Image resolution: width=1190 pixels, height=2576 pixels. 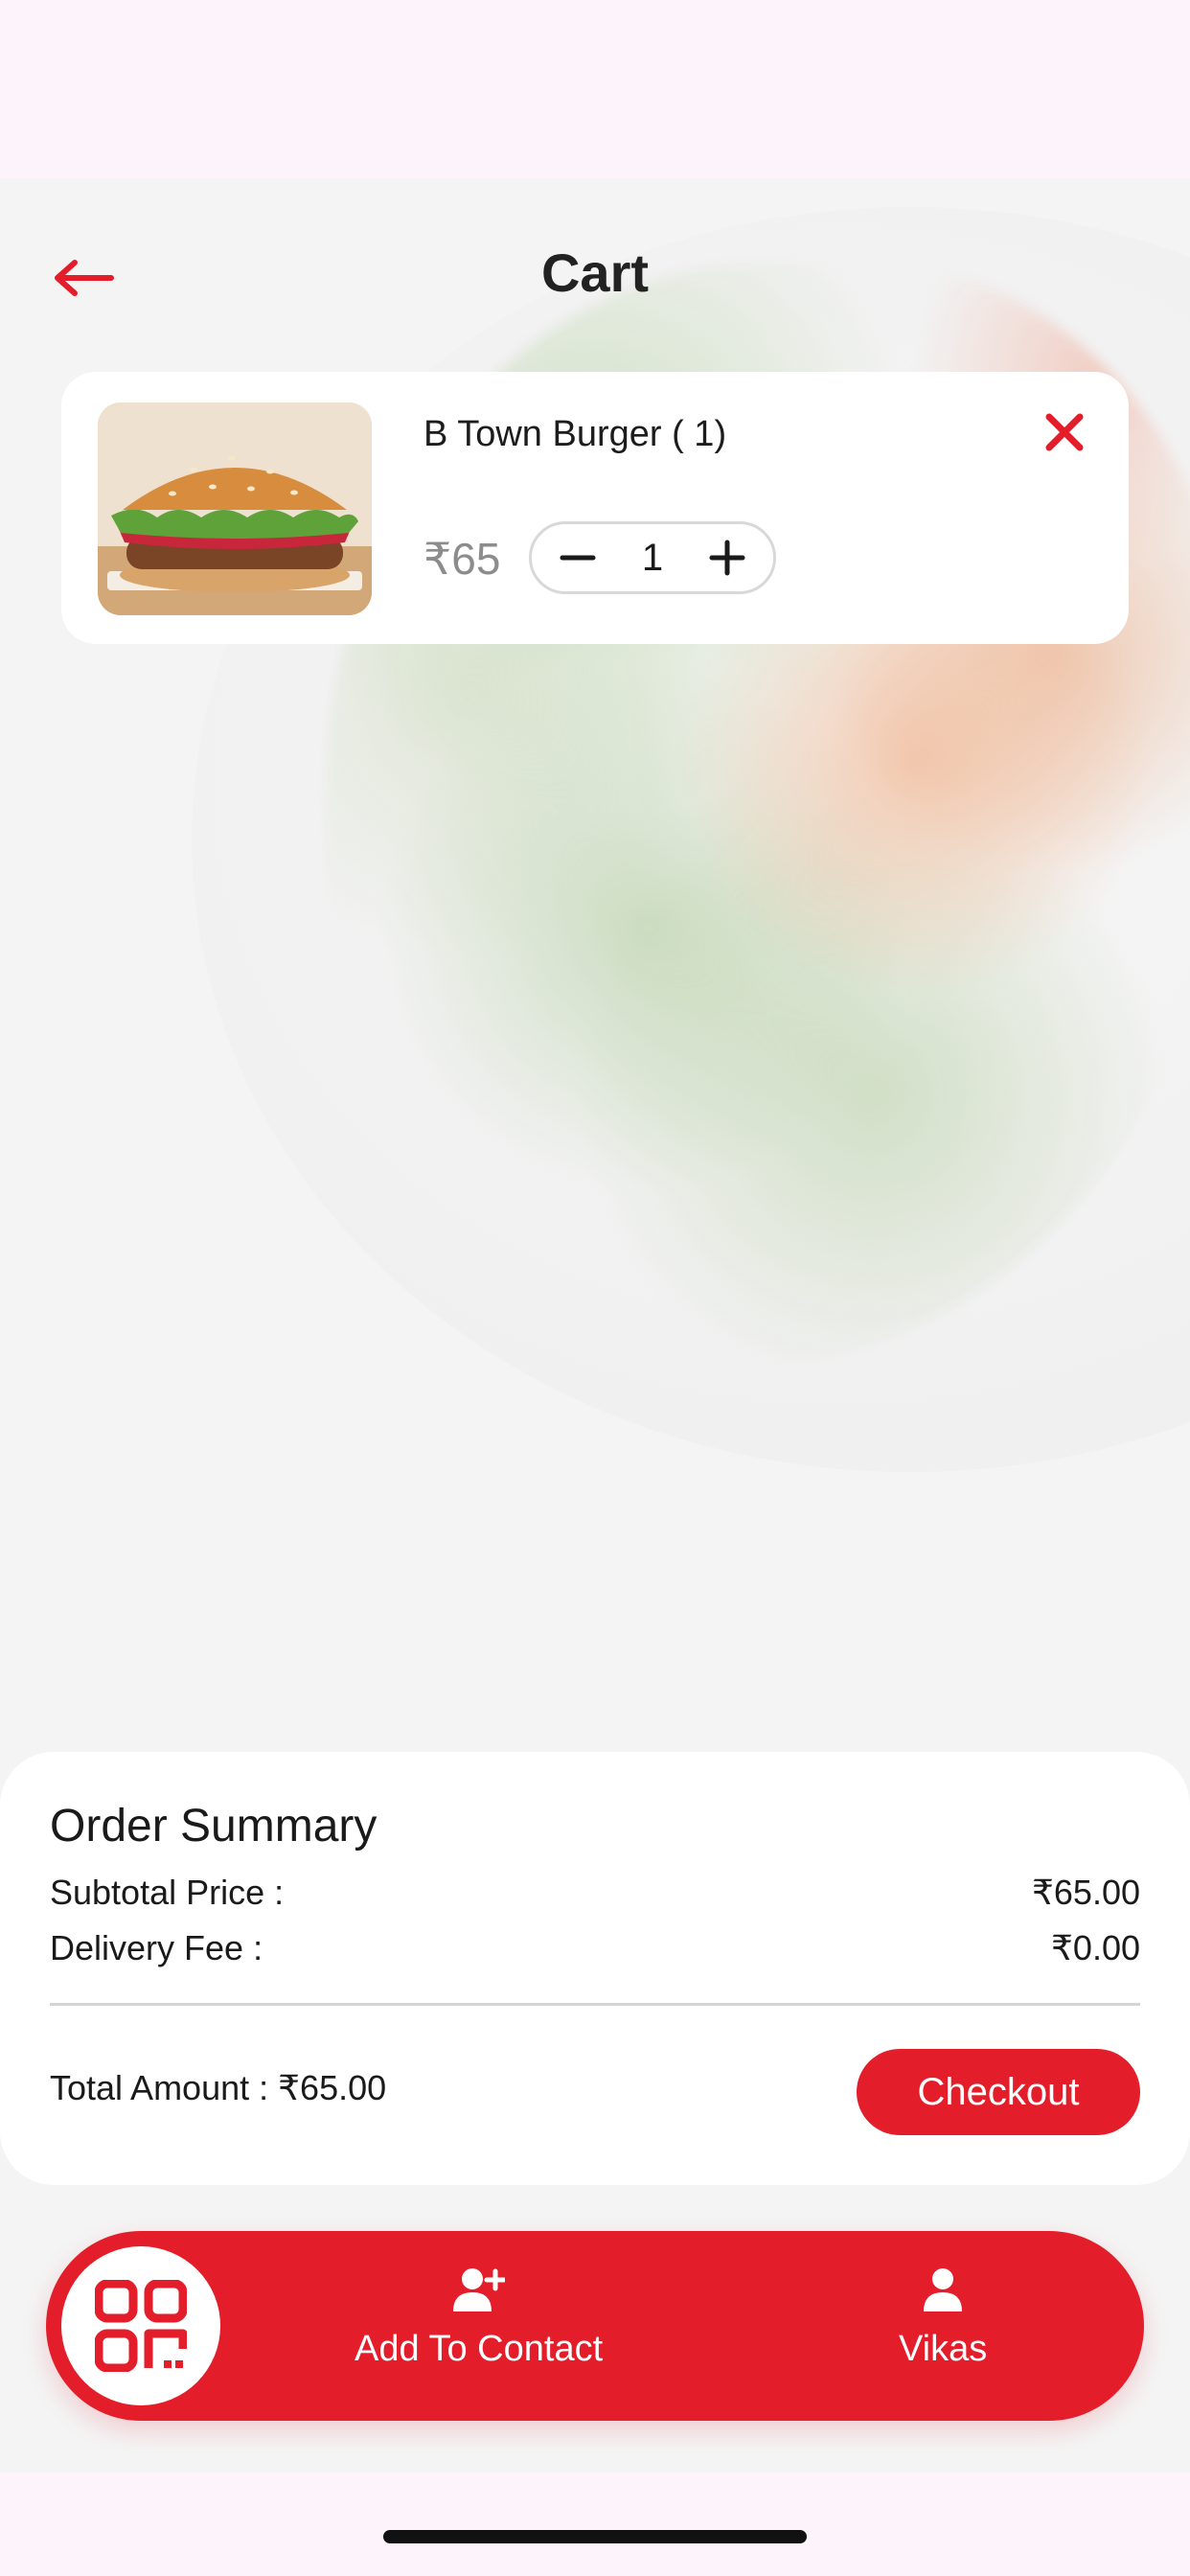 I want to click on burger-image, so click(x=235, y=508).